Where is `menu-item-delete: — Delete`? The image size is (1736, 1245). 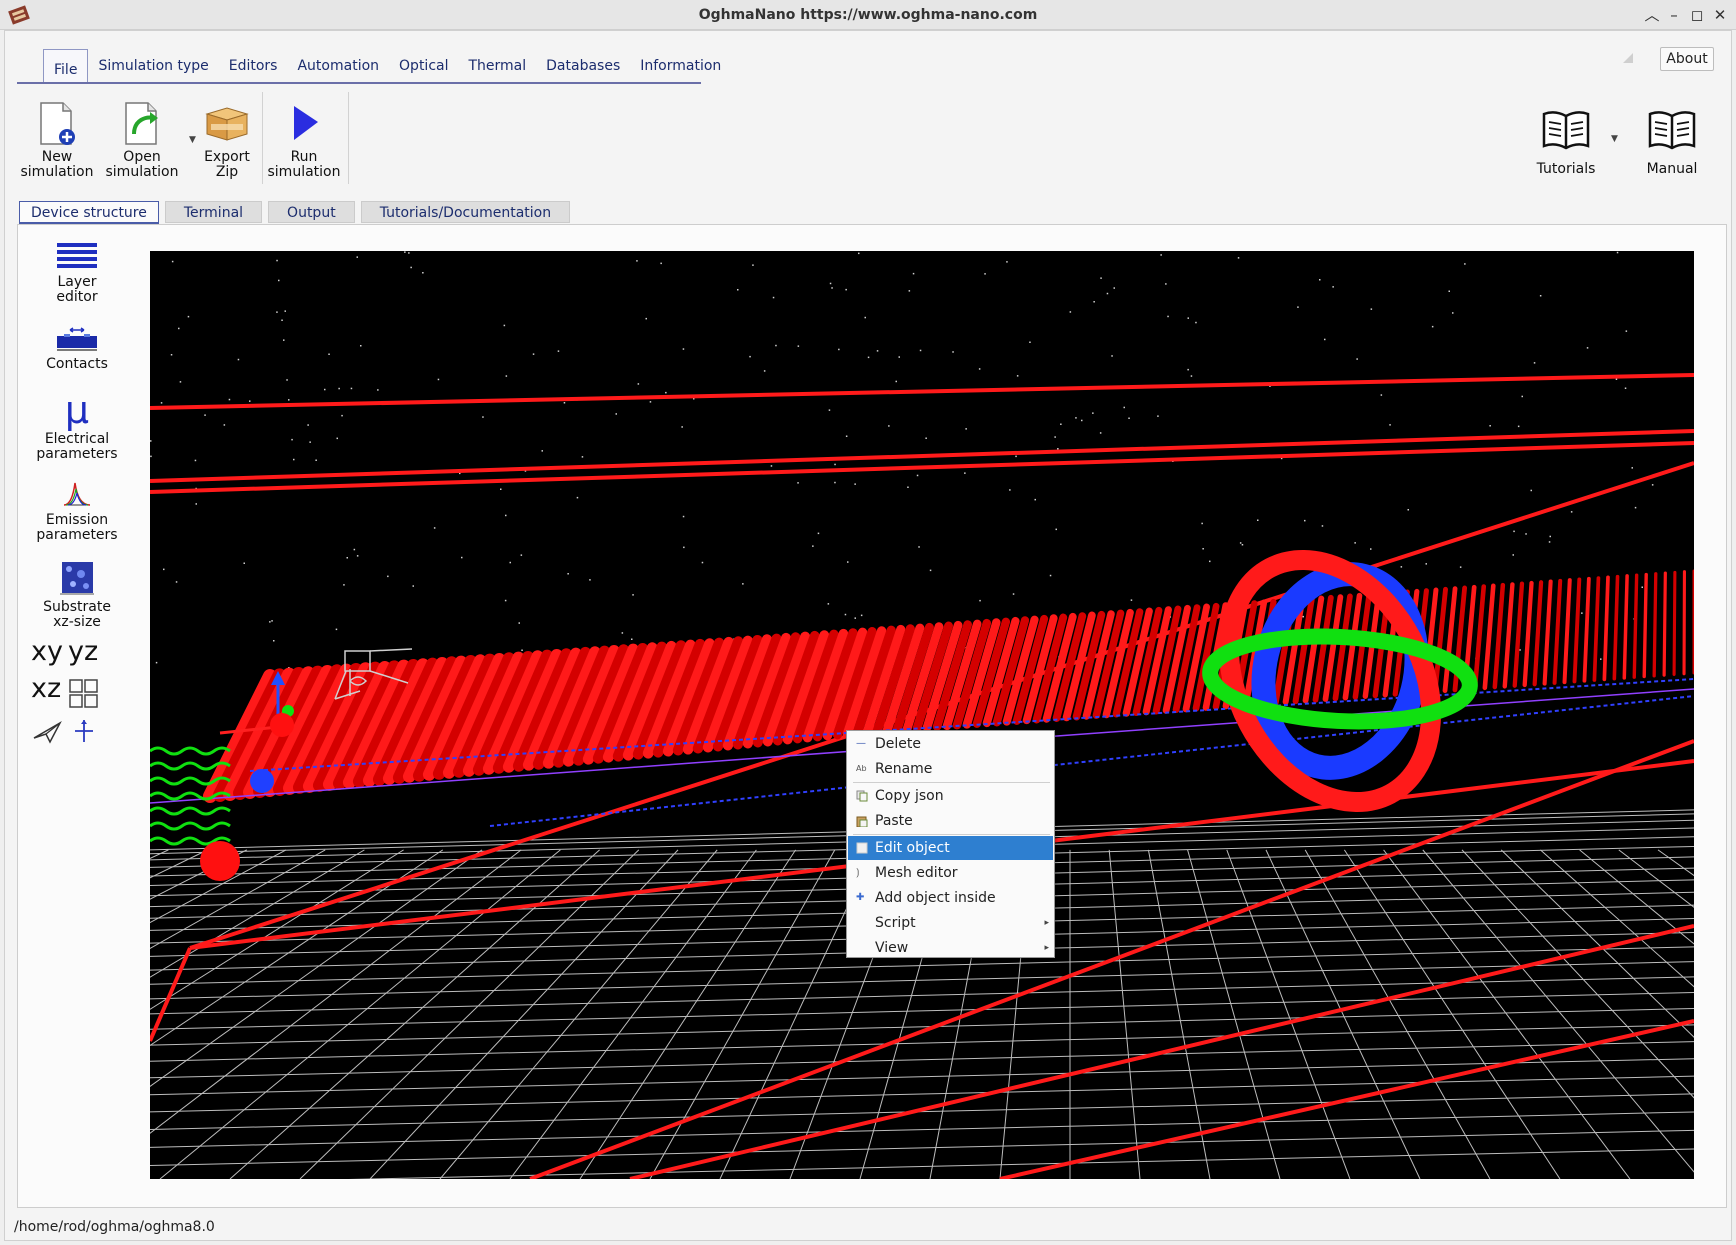 menu-item-delete: — Delete is located at coordinates (950, 744).